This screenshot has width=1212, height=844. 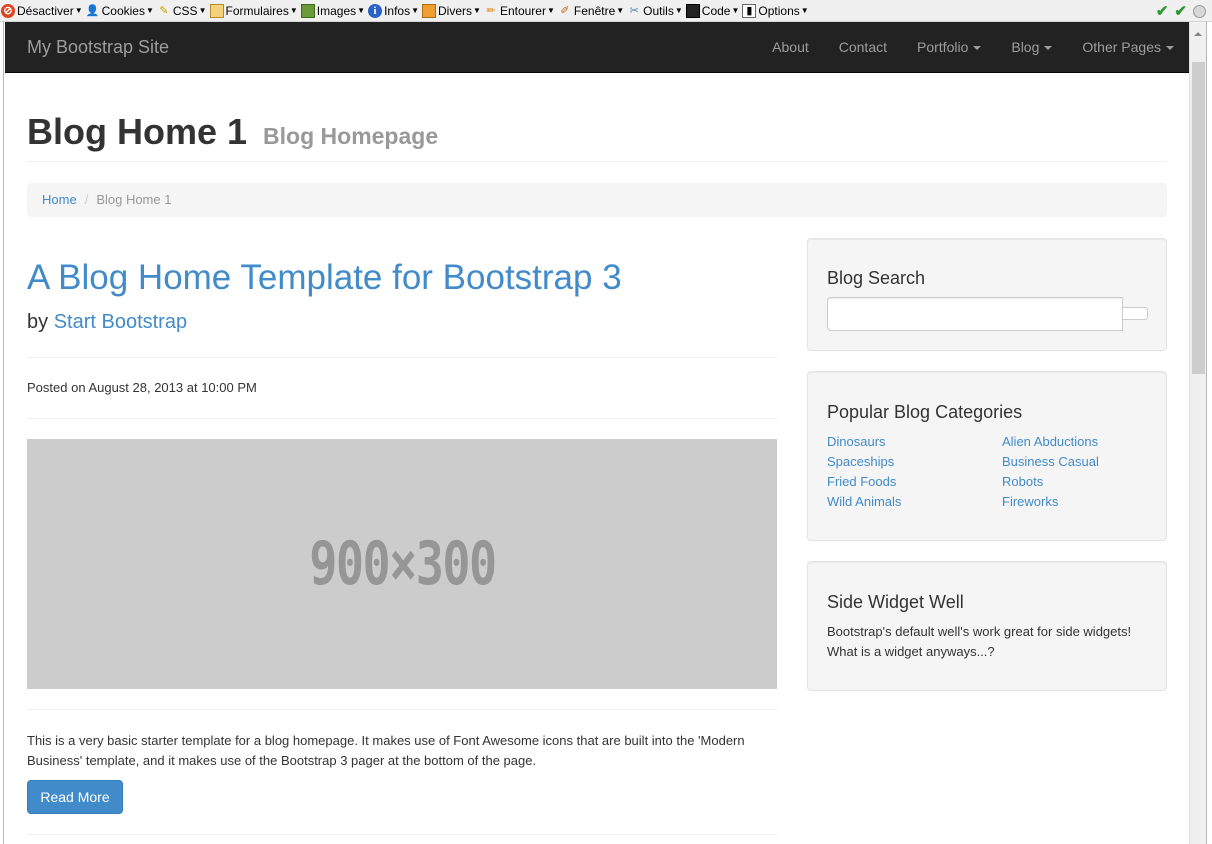 I want to click on category-link-robots: Robots, so click(x=1050, y=482).